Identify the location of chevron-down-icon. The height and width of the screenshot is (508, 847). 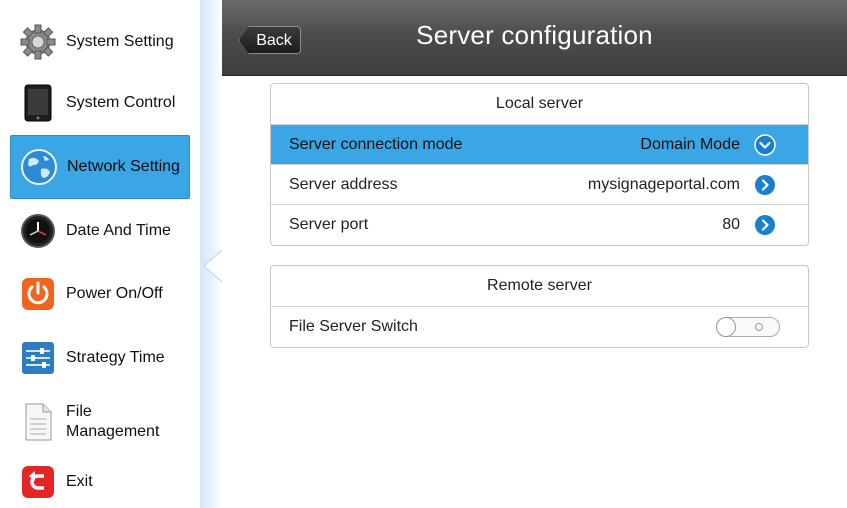
(765, 144).